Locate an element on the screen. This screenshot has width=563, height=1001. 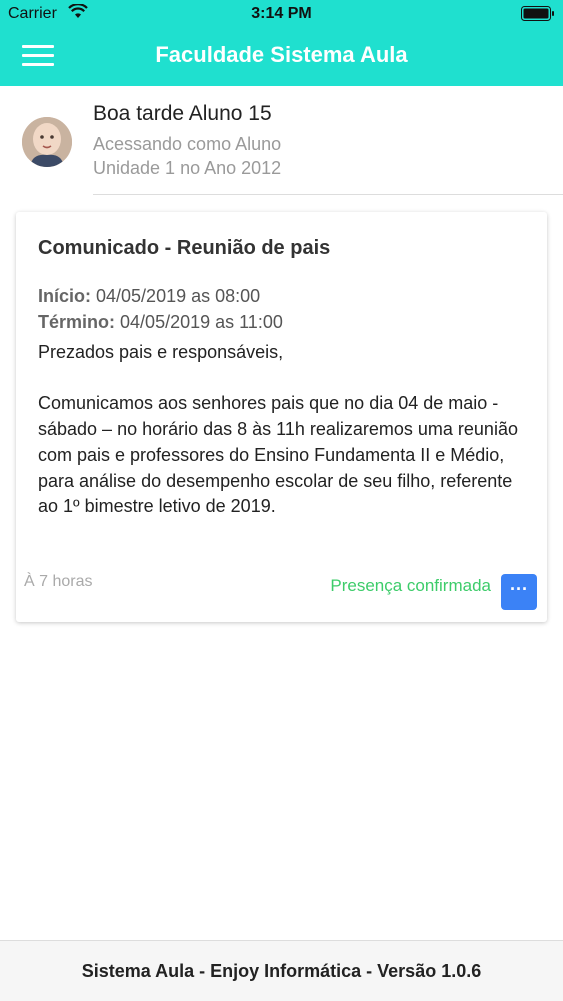
app-header: Faculdade Sistema Aula is located at coordinates (281, 57).